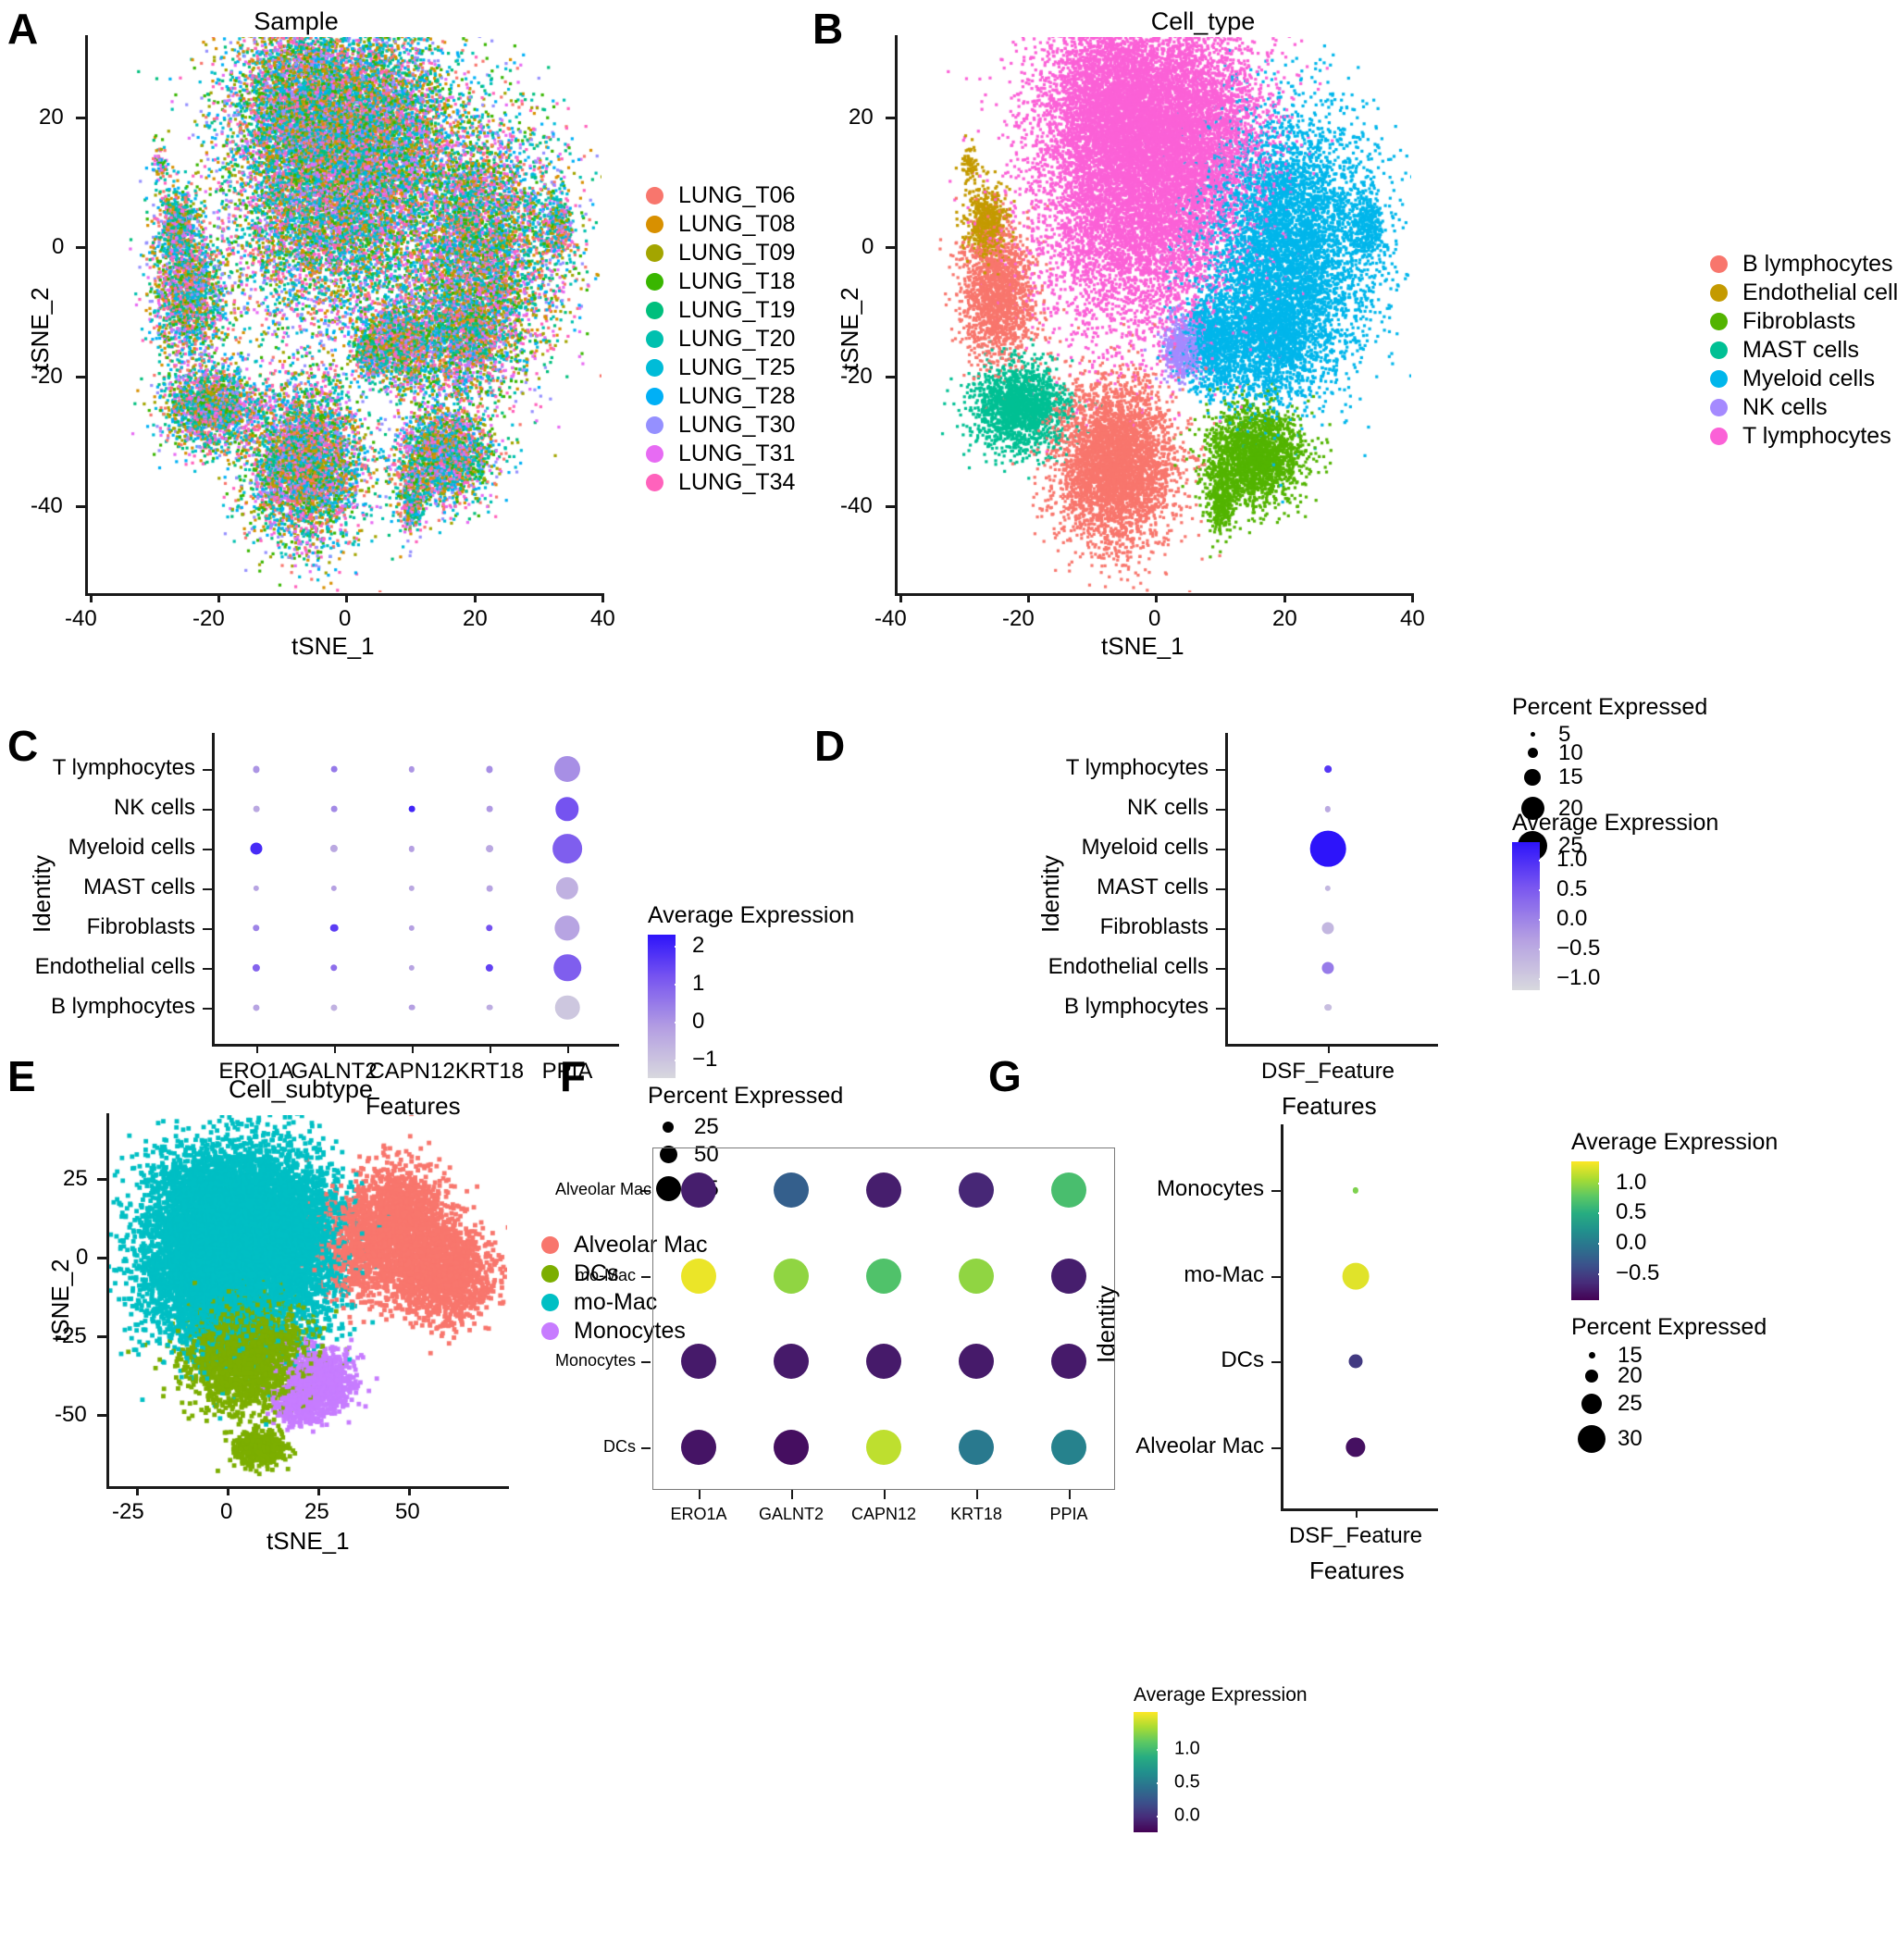 This screenshot has height=1960, width=1897. I want to click on legend-item: T lymphocytes, so click(1803, 436).